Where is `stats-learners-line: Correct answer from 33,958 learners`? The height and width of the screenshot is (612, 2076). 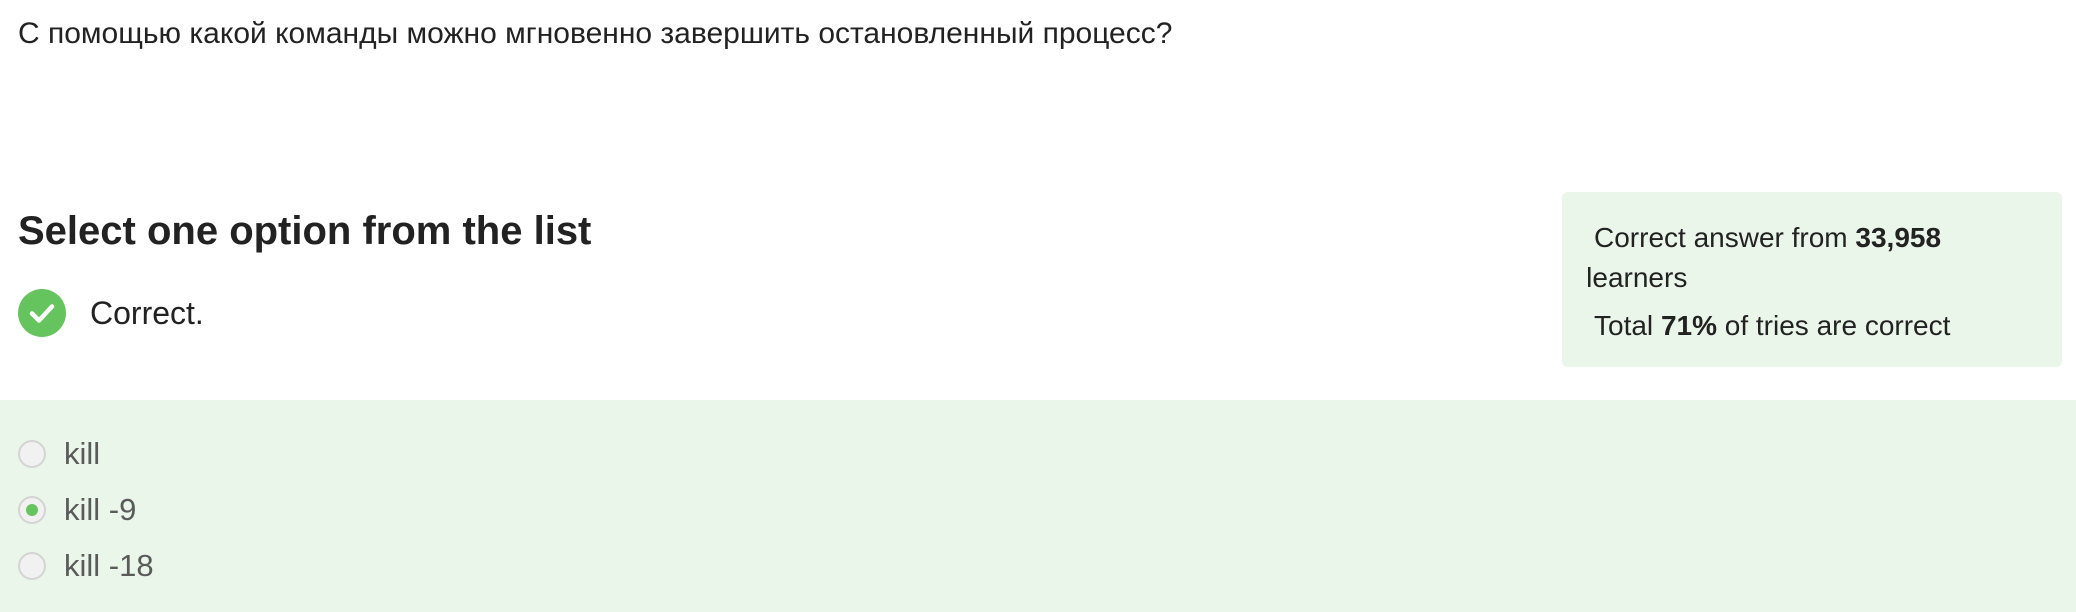 stats-learners-line: Correct answer from 33,958 learners is located at coordinates (1808, 258).